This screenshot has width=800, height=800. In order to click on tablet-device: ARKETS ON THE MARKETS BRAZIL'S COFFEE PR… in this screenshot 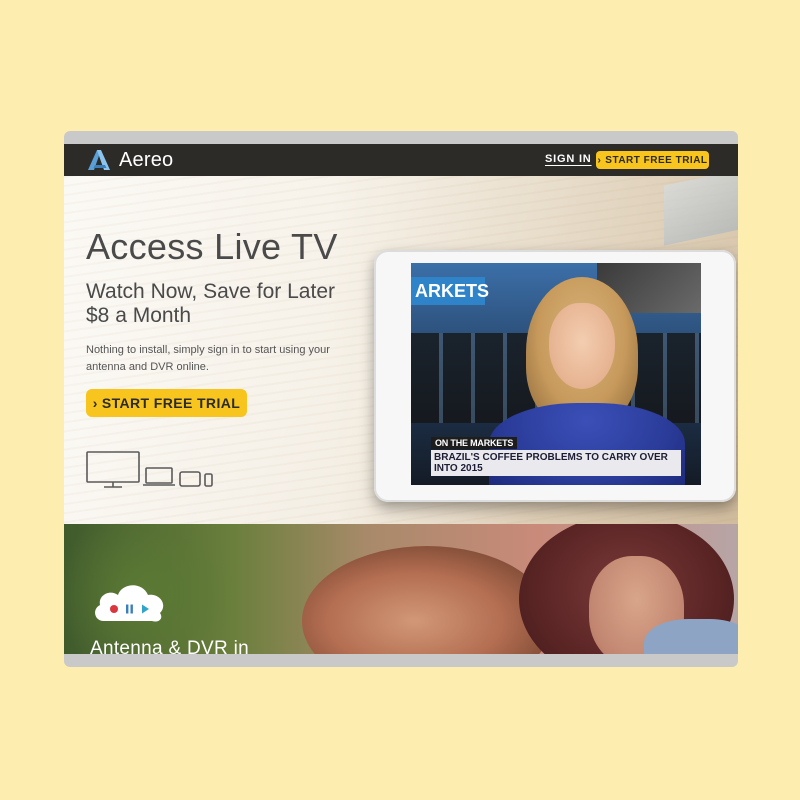, I will do `click(555, 376)`.